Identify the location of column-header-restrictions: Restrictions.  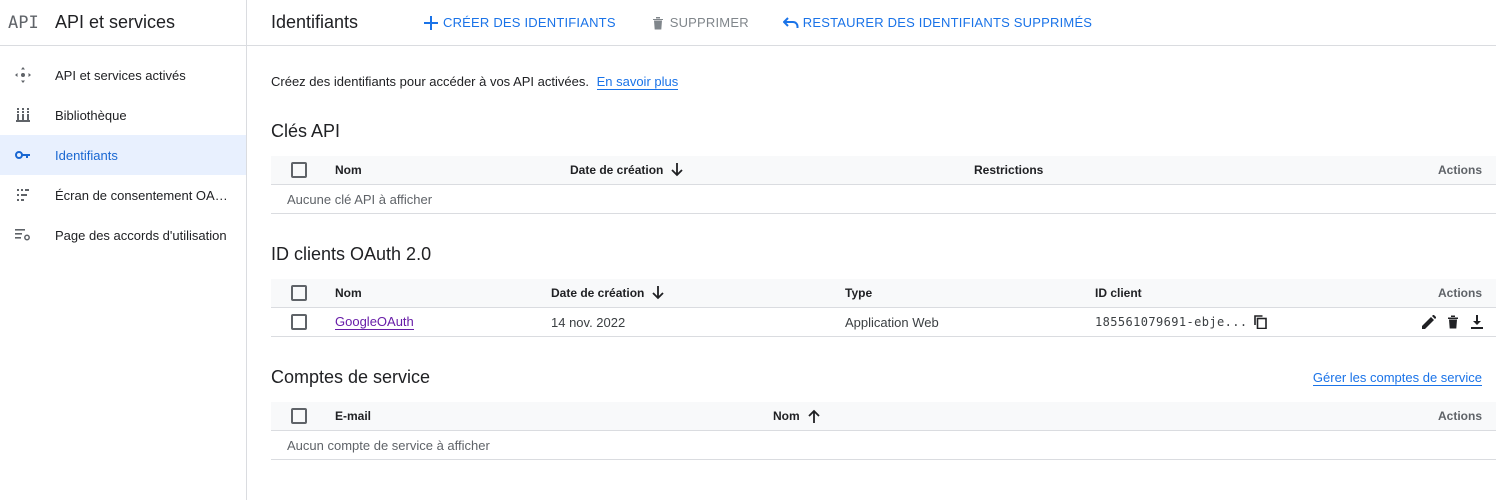
(1009, 170).